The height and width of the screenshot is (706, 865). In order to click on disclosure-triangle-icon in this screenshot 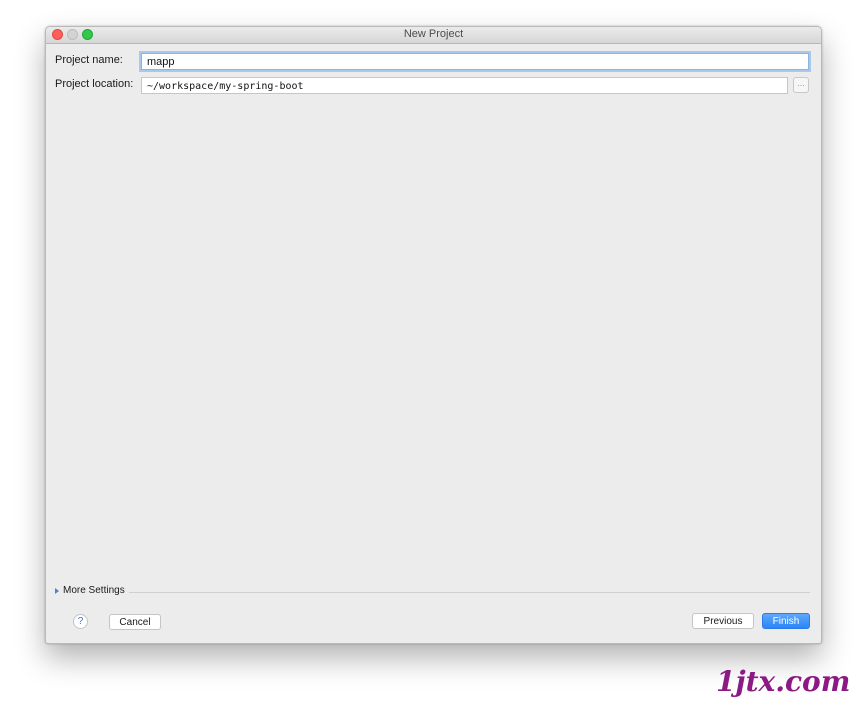, I will do `click(57, 591)`.